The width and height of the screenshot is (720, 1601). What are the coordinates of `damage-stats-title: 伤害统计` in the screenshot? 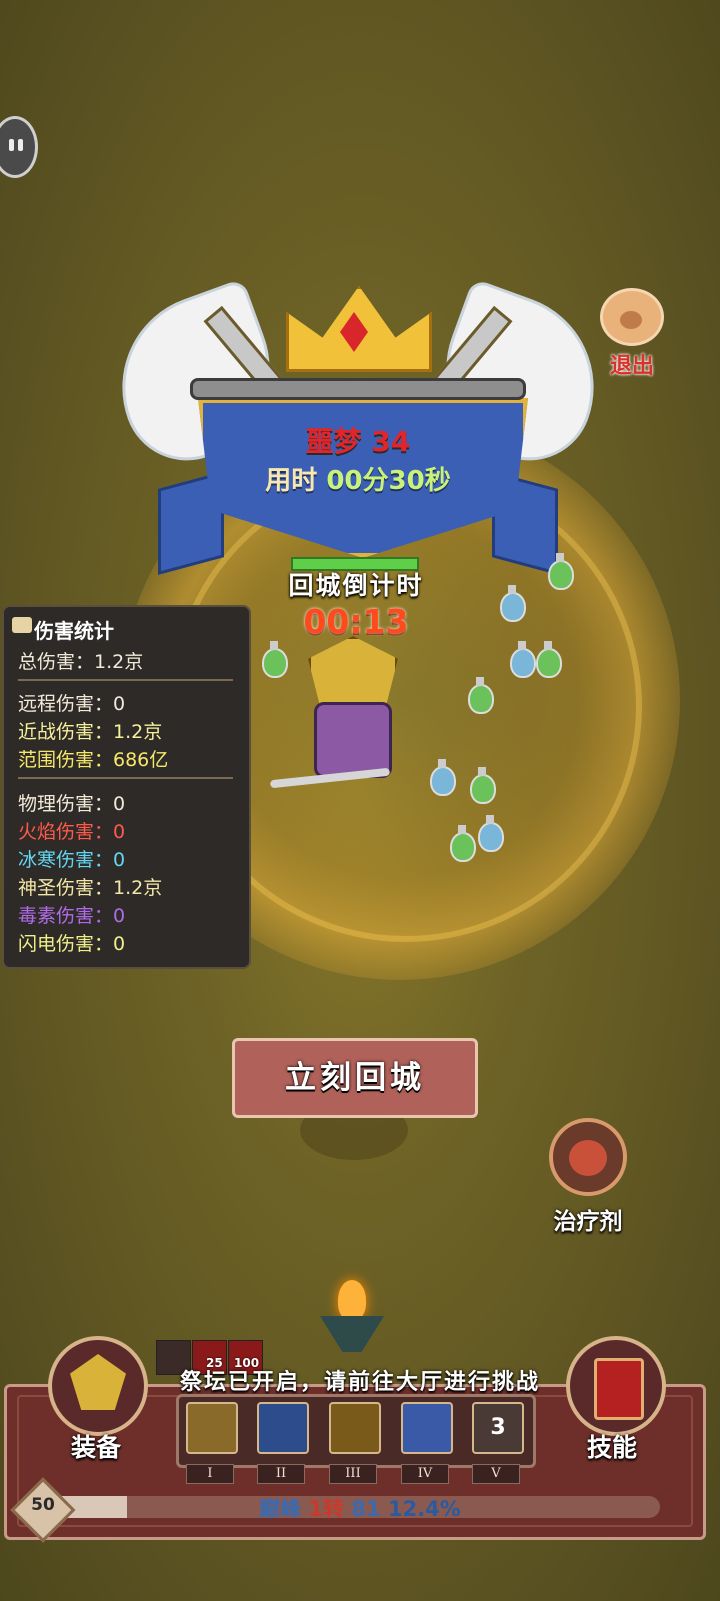 It's located at (74, 631).